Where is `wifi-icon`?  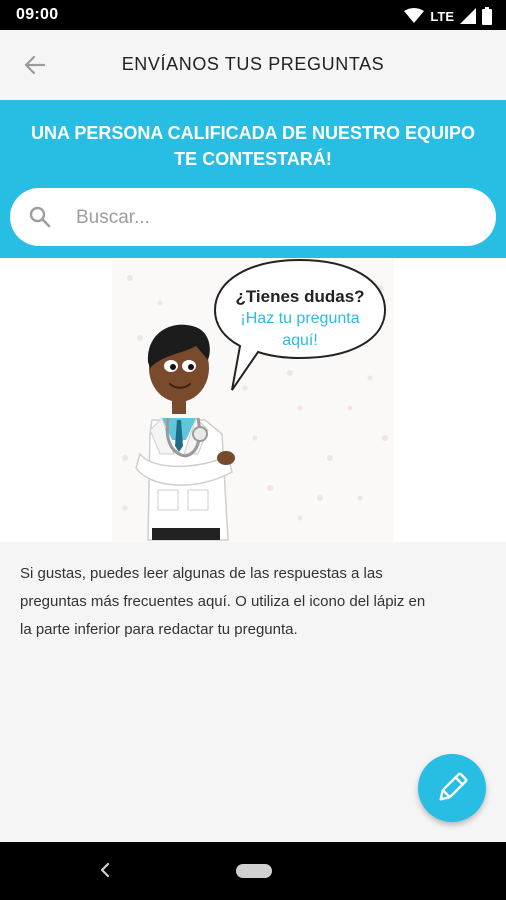 wifi-icon is located at coordinates (414, 15).